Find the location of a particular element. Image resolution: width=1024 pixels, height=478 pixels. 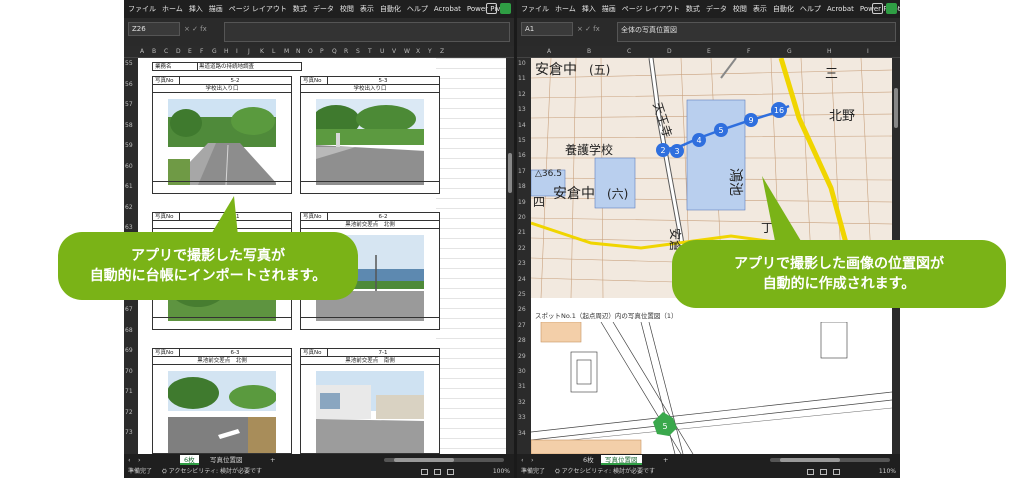

photo-marker: 4 is located at coordinates (699, 140).